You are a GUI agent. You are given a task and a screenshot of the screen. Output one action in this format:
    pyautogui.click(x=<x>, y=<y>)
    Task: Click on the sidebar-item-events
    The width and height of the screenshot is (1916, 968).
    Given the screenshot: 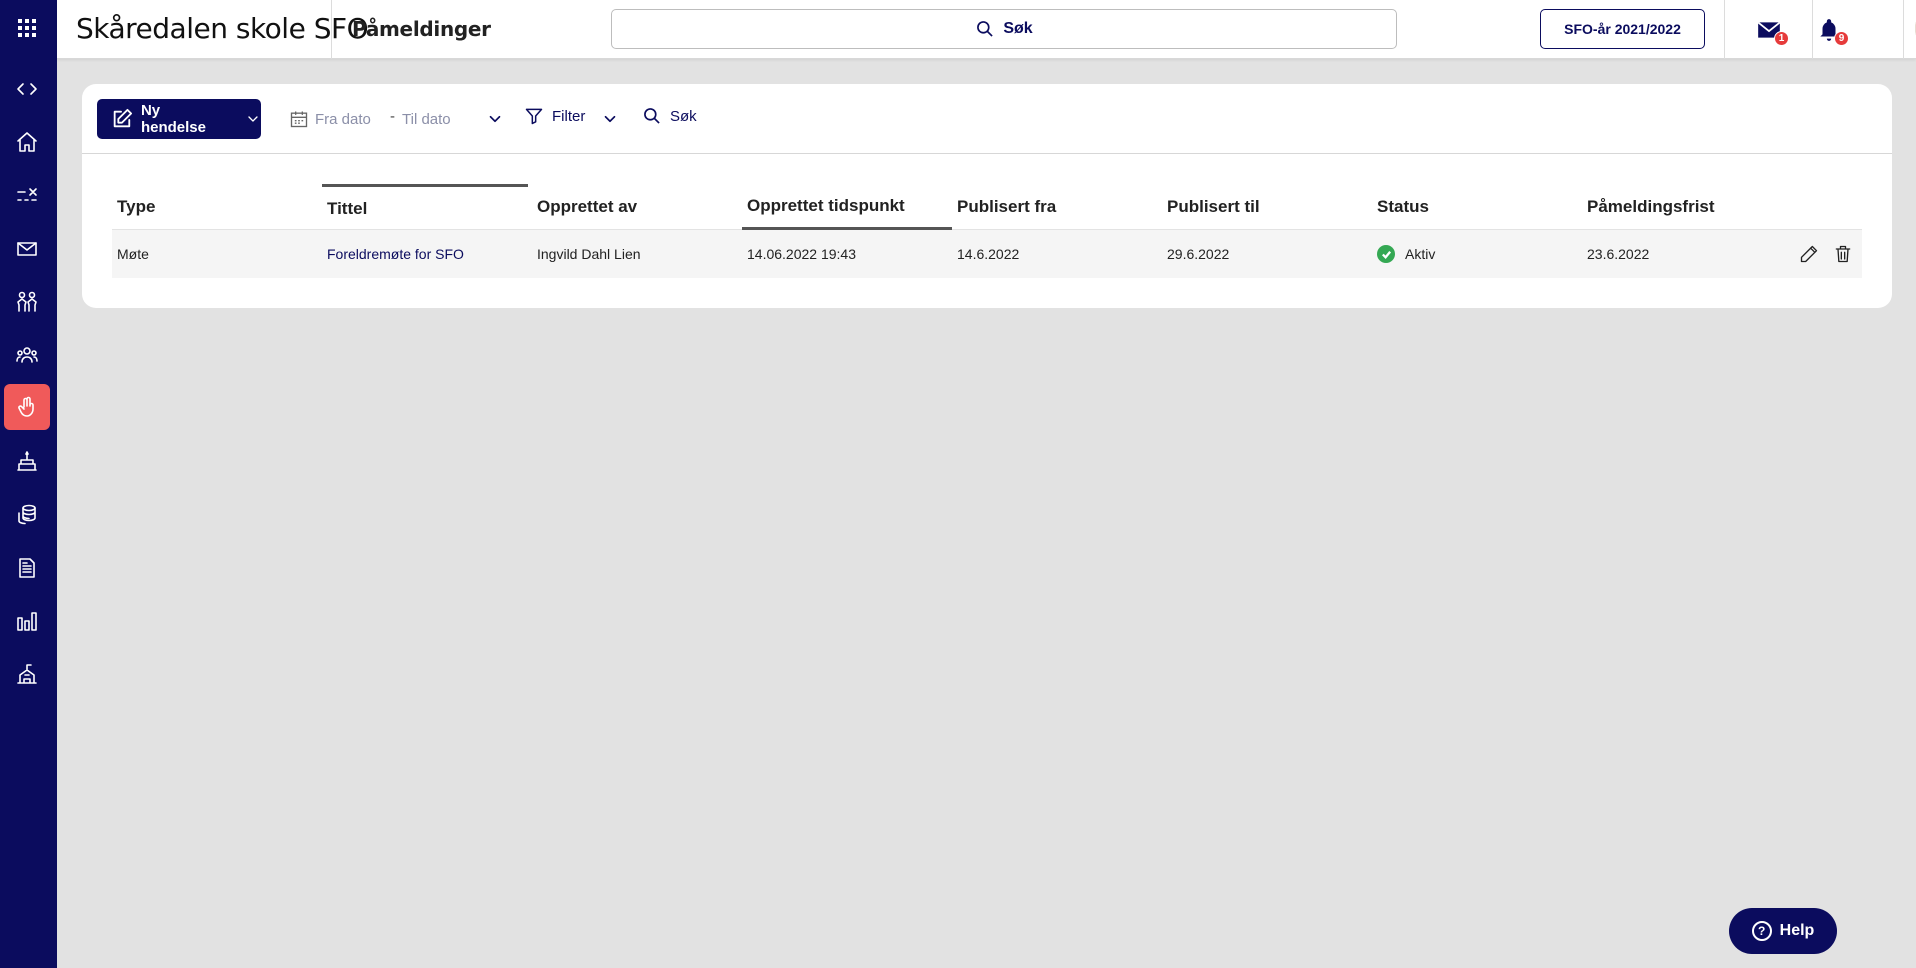 What is the action you would take?
    pyautogui.click(x=27, y=461)
    